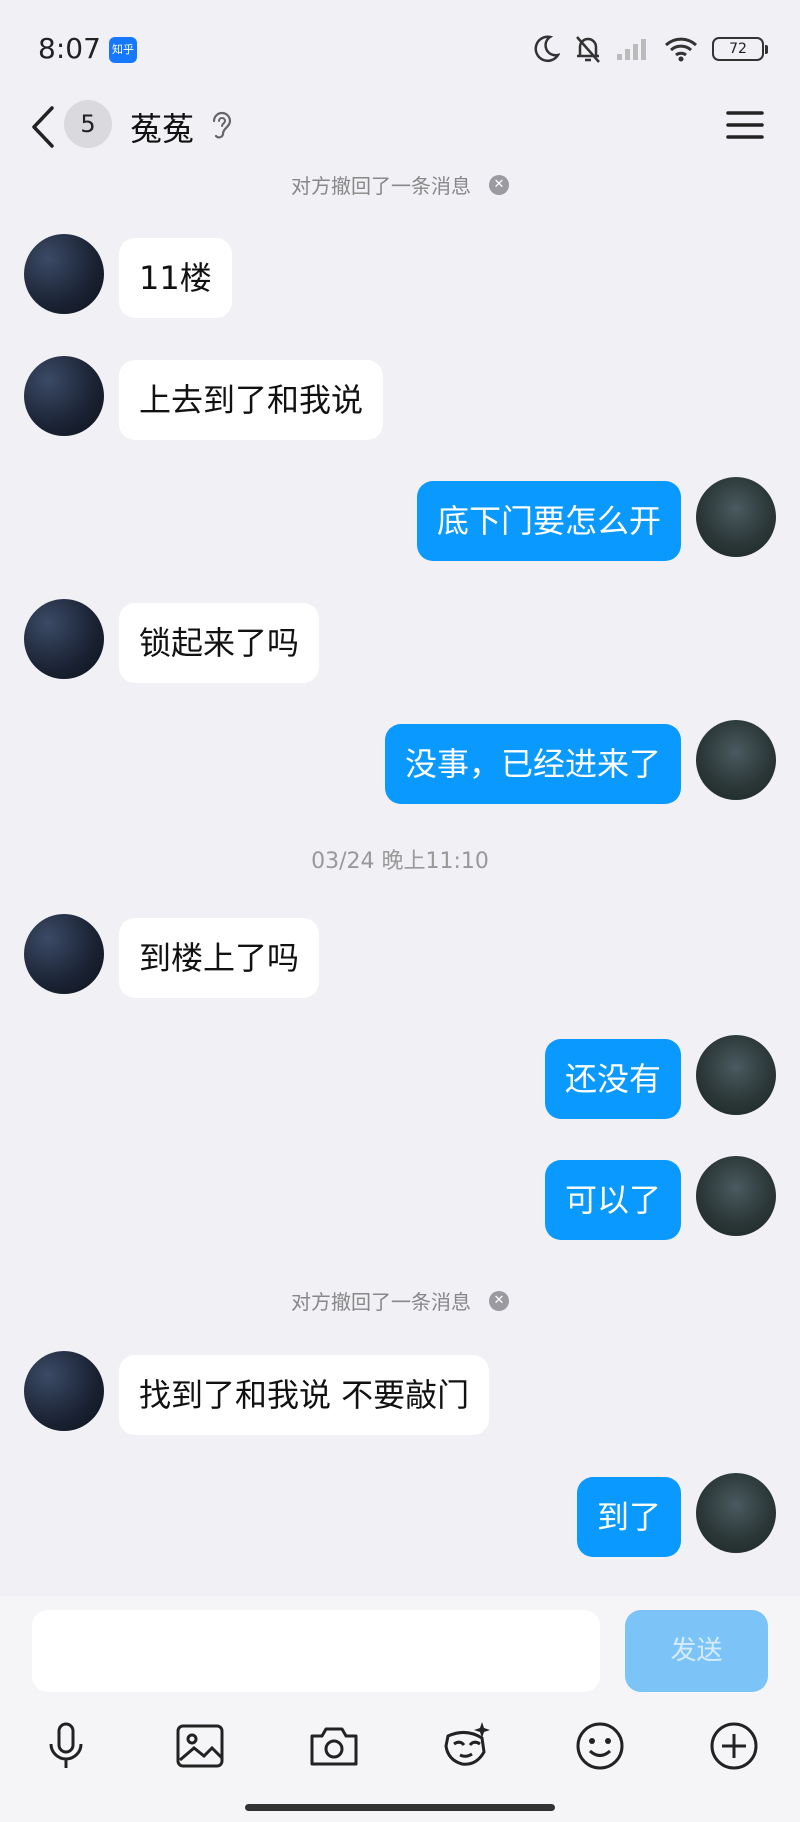 Image resolution: width=800 pixels, height=1822 pixels. I want to click on zhihu-app-icon: 知乎, so click(123, 50).